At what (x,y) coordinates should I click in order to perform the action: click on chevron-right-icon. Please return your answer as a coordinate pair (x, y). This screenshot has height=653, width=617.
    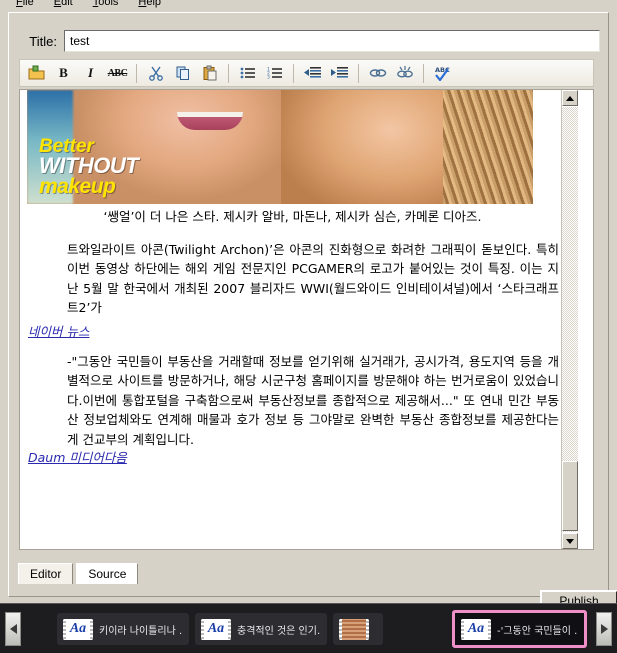
    Looking at the image, I should click on (604, 629).